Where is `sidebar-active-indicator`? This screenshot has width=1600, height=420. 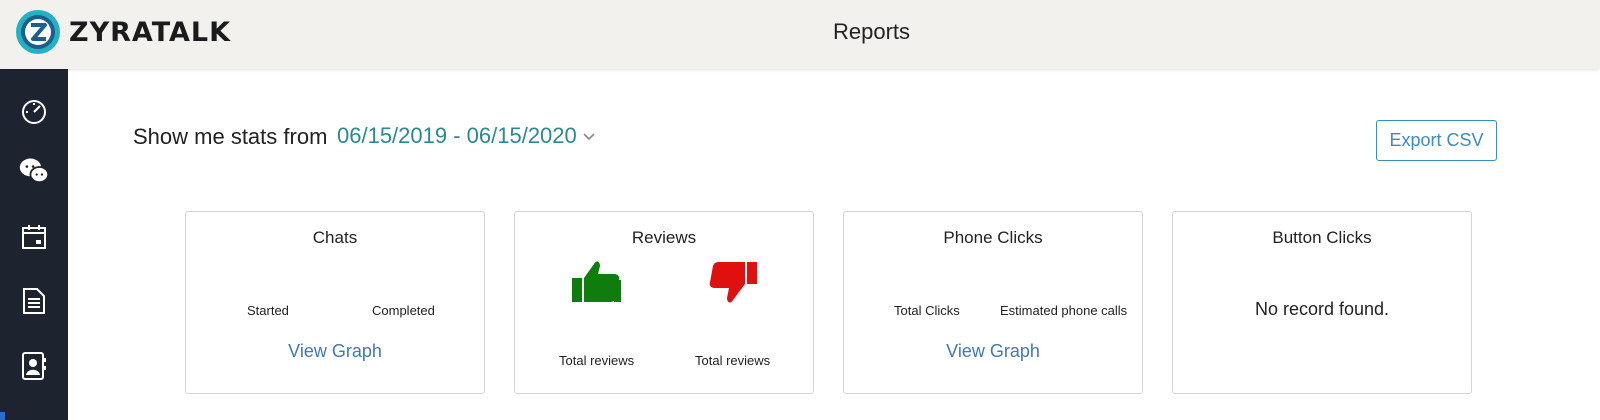 sidebar-active-indicator is located at coordinates (2, 416).